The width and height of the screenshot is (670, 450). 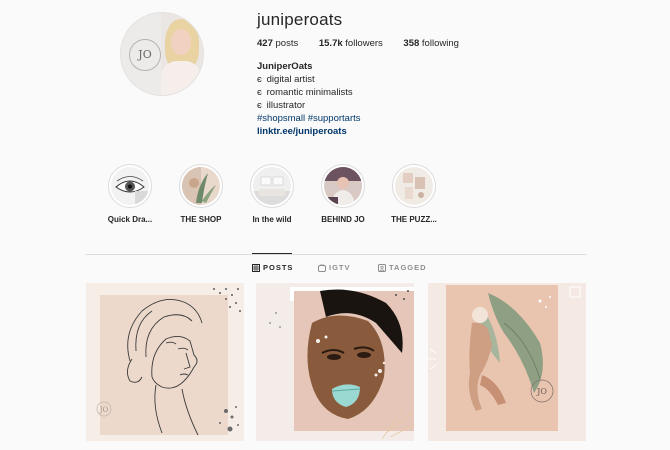 I want to click on followers-count: 15.7k, so click(x=330, y=43).